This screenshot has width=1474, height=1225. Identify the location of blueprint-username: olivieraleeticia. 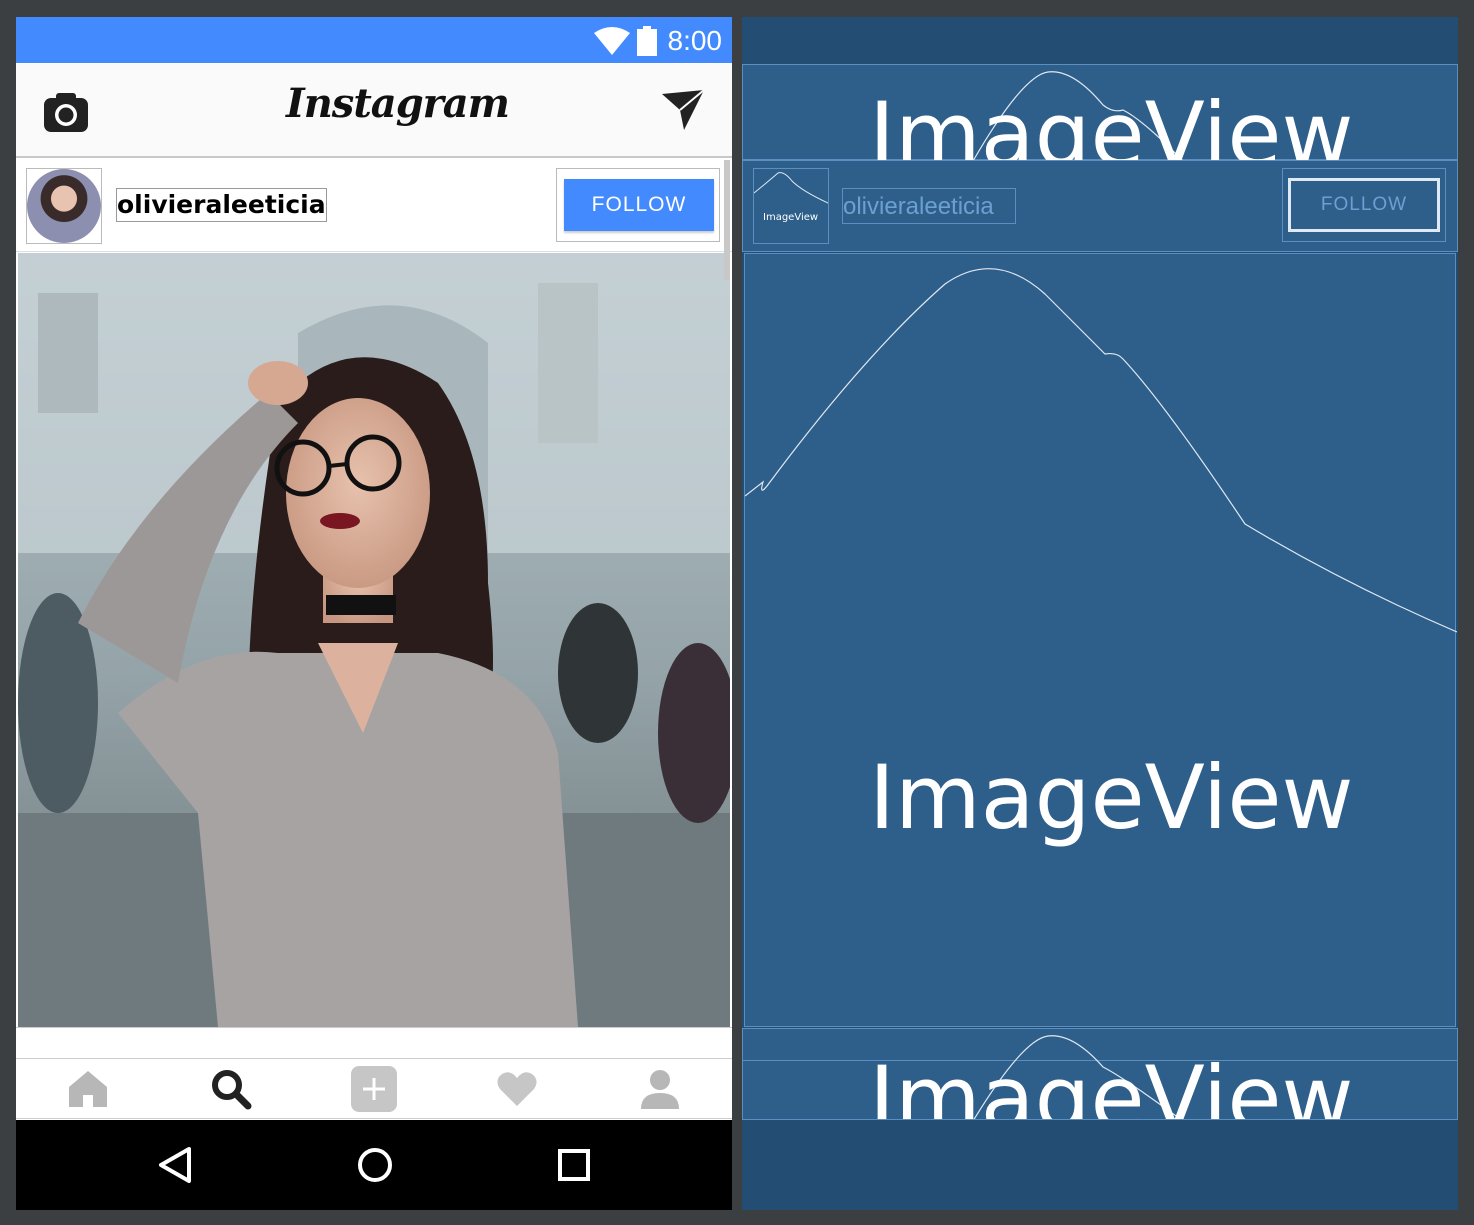
(929, 206).